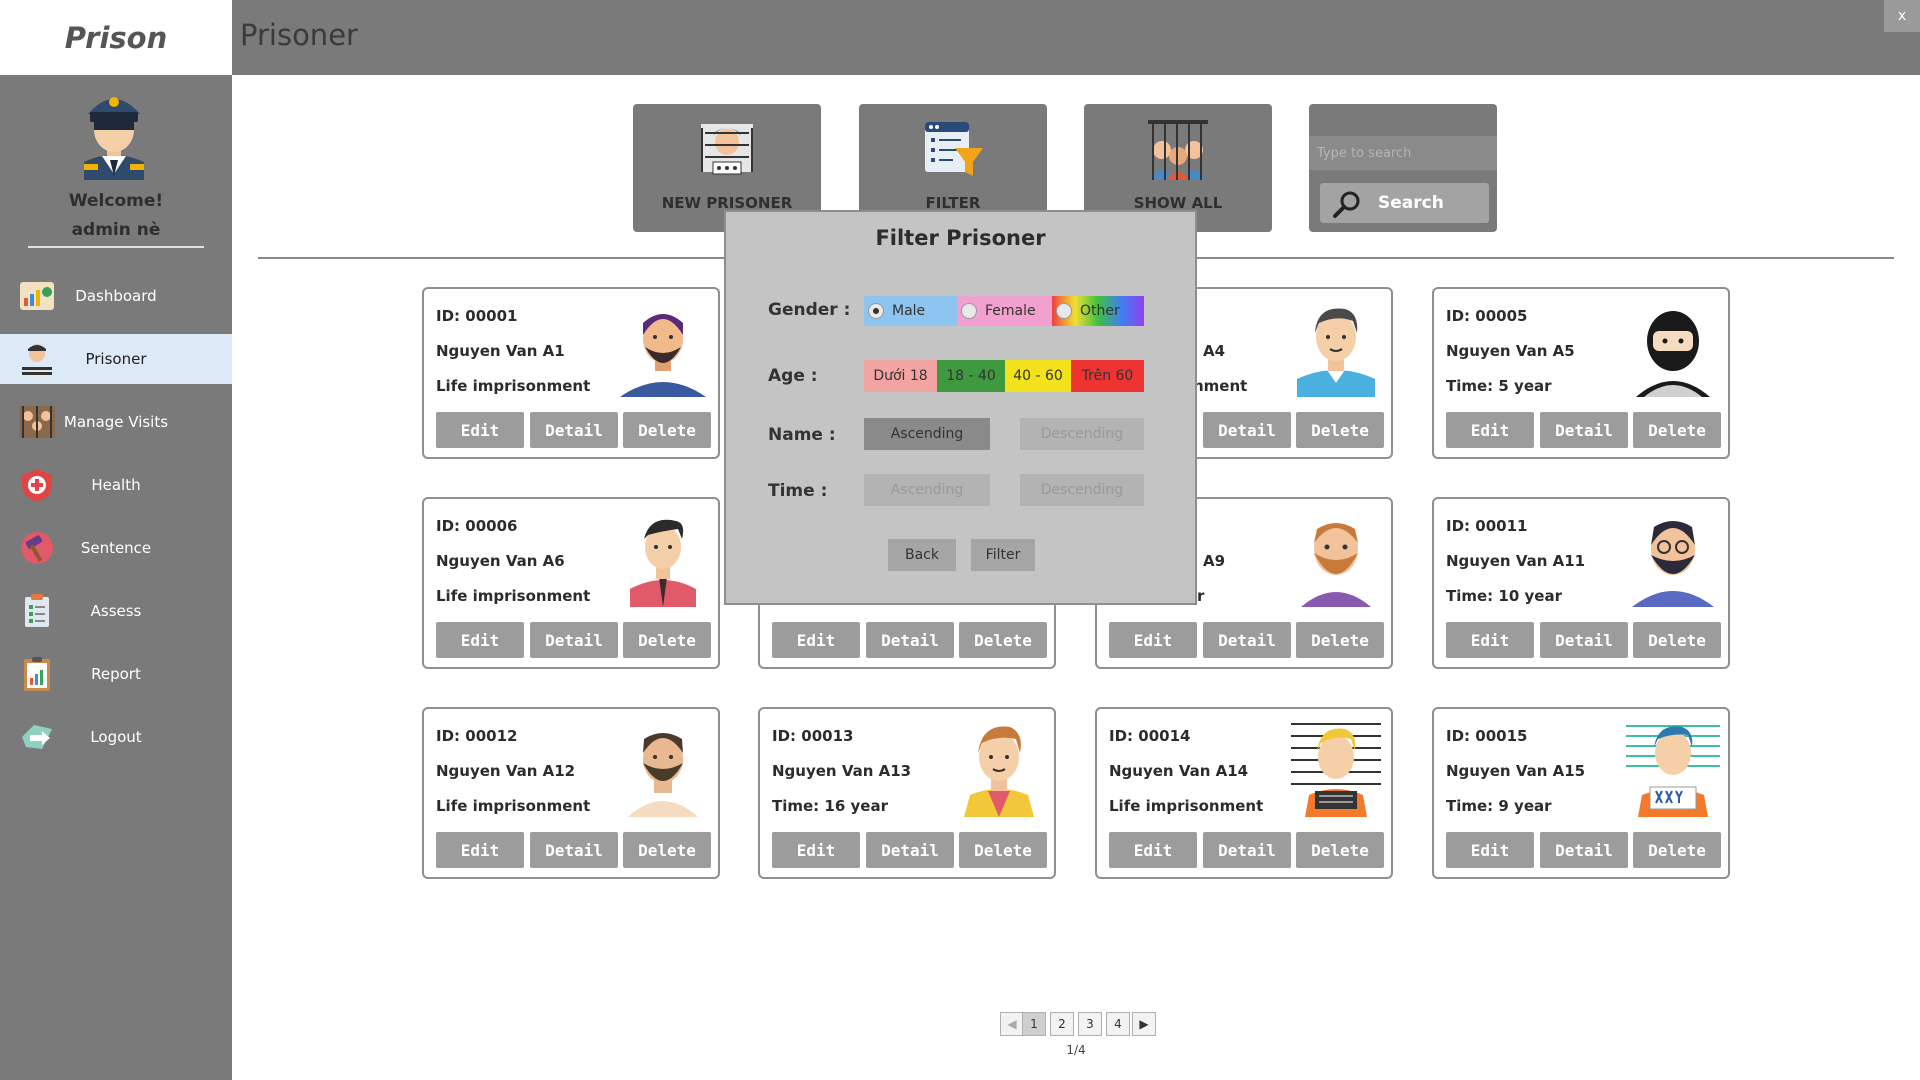 This screenshot has height=1080, width=1920. Describe the element at coordinates (116, 548) in the screenshot. I see `sidebar-item-sentence: Sentence` at that location.